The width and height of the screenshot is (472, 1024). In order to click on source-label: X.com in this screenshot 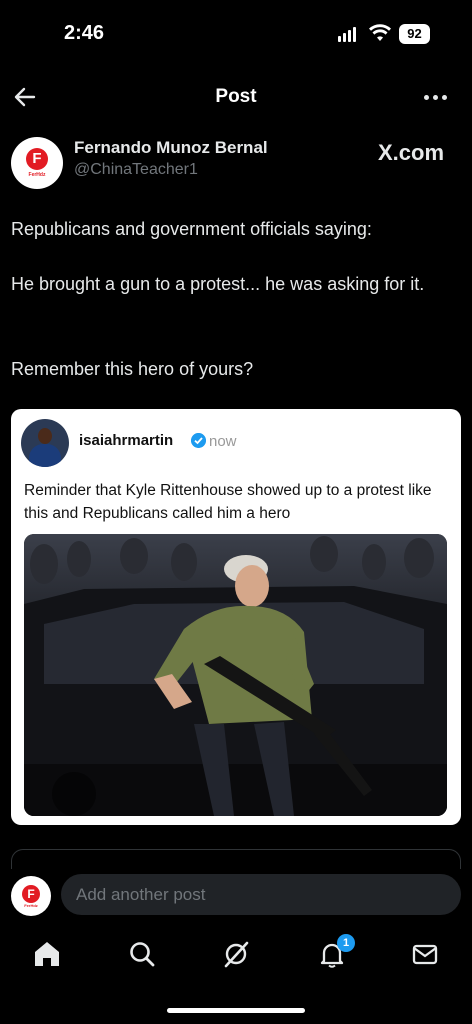, I will do `click(411, 152)`.